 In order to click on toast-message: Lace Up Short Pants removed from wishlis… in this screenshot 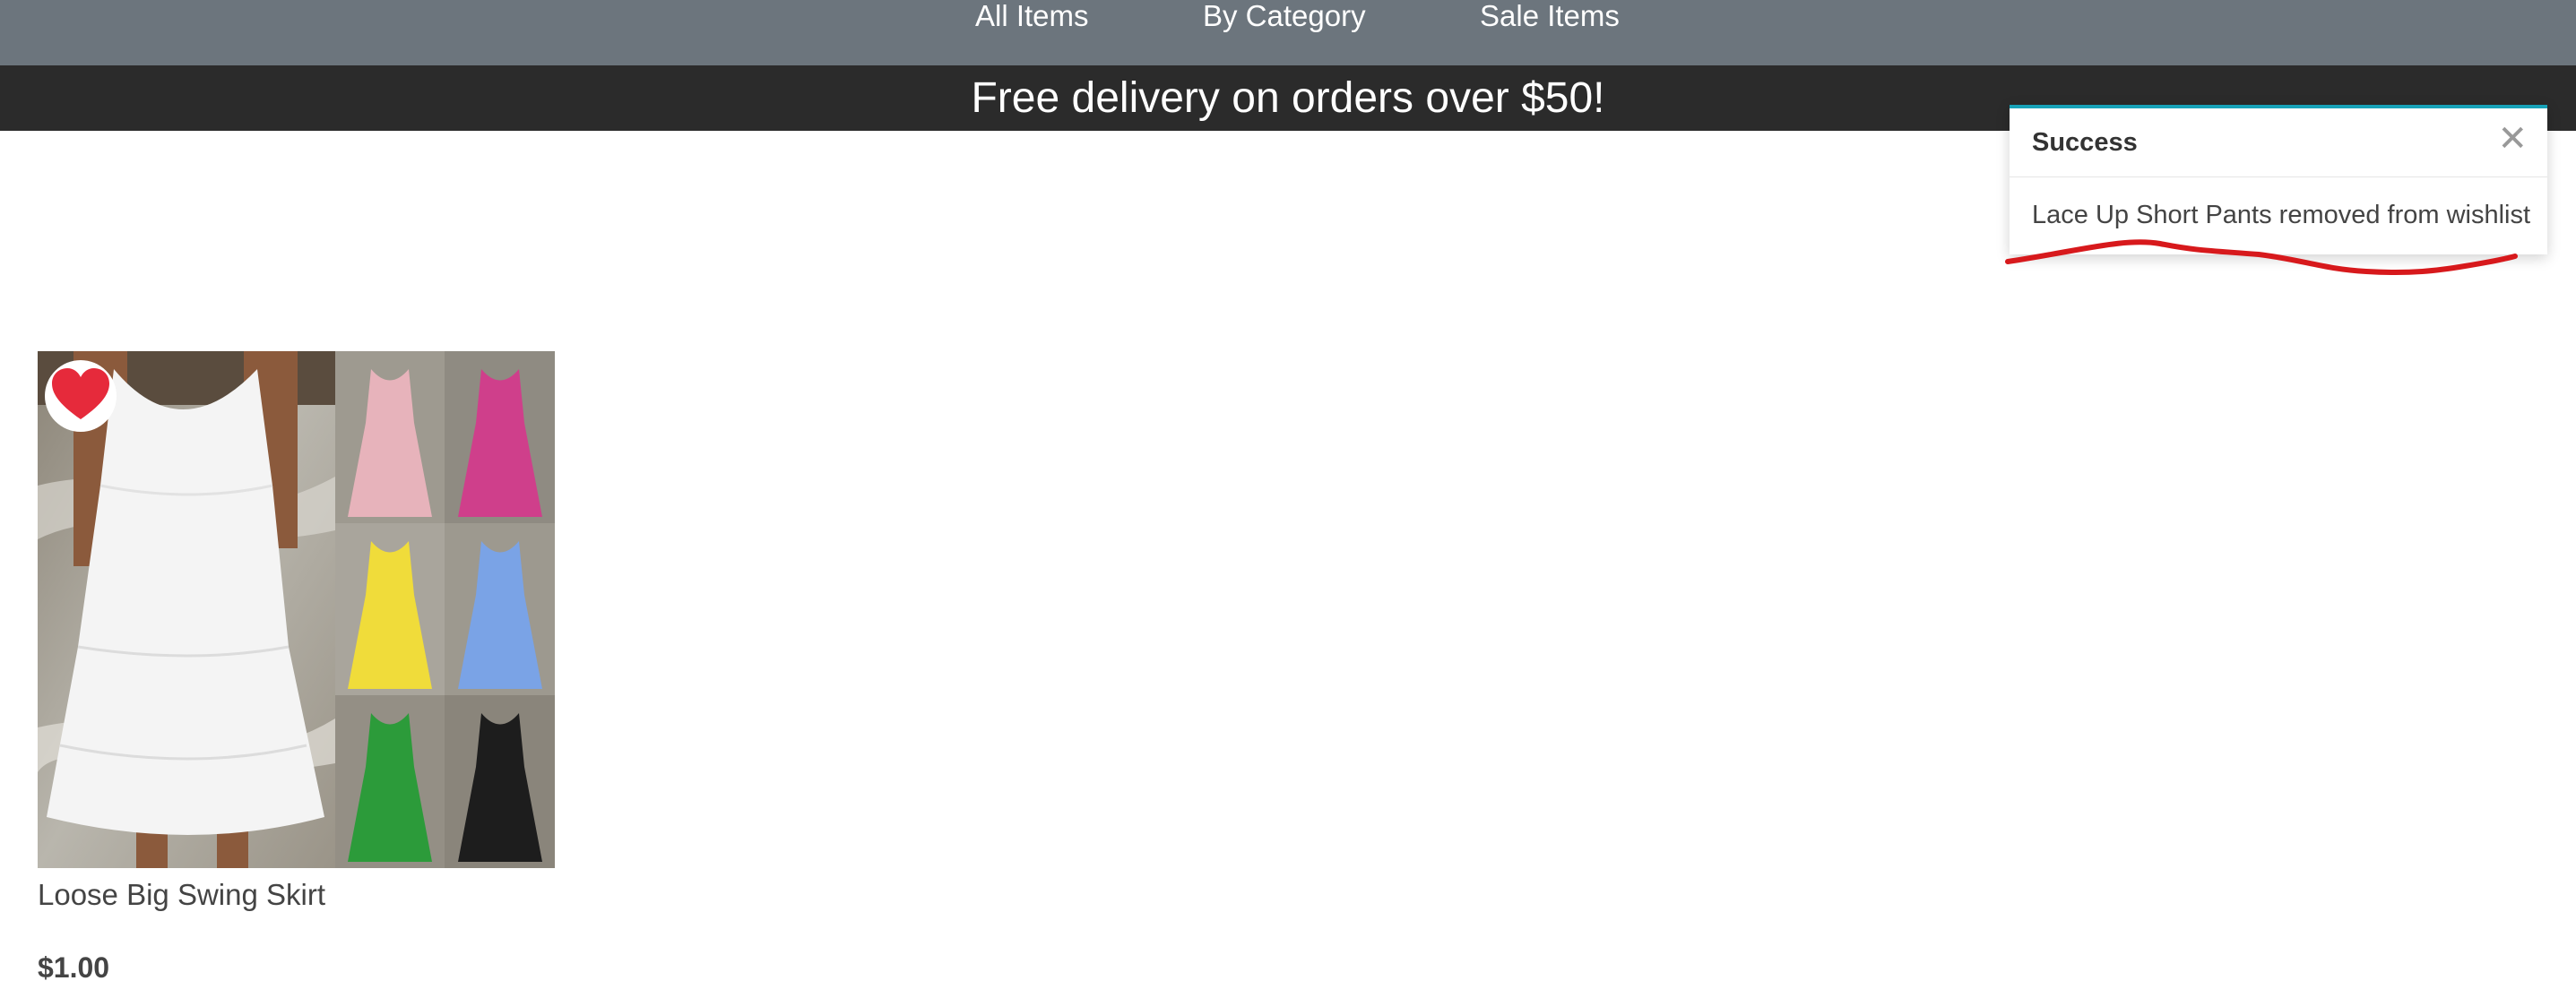, I will do `click(2281, 215)`.